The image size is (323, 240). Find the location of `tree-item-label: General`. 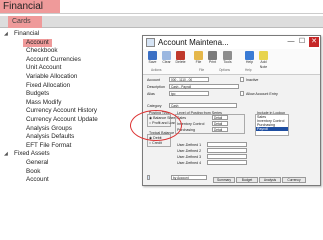

tree-item-label: General is located at coordinates (37, 162).